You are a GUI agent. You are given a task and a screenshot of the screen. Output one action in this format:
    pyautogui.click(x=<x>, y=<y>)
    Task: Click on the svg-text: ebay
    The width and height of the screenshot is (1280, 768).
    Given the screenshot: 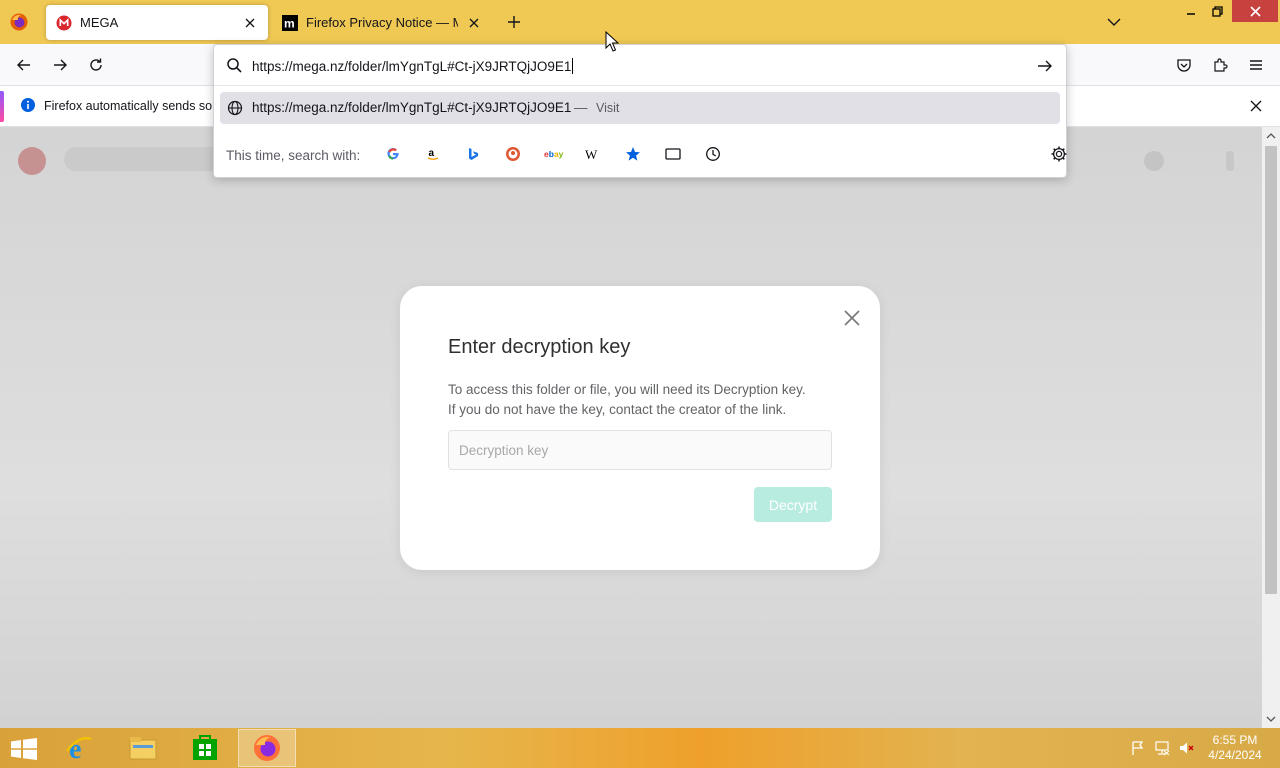 What is the action you would take?
    pyautogui.click(x=554, y=154)
    